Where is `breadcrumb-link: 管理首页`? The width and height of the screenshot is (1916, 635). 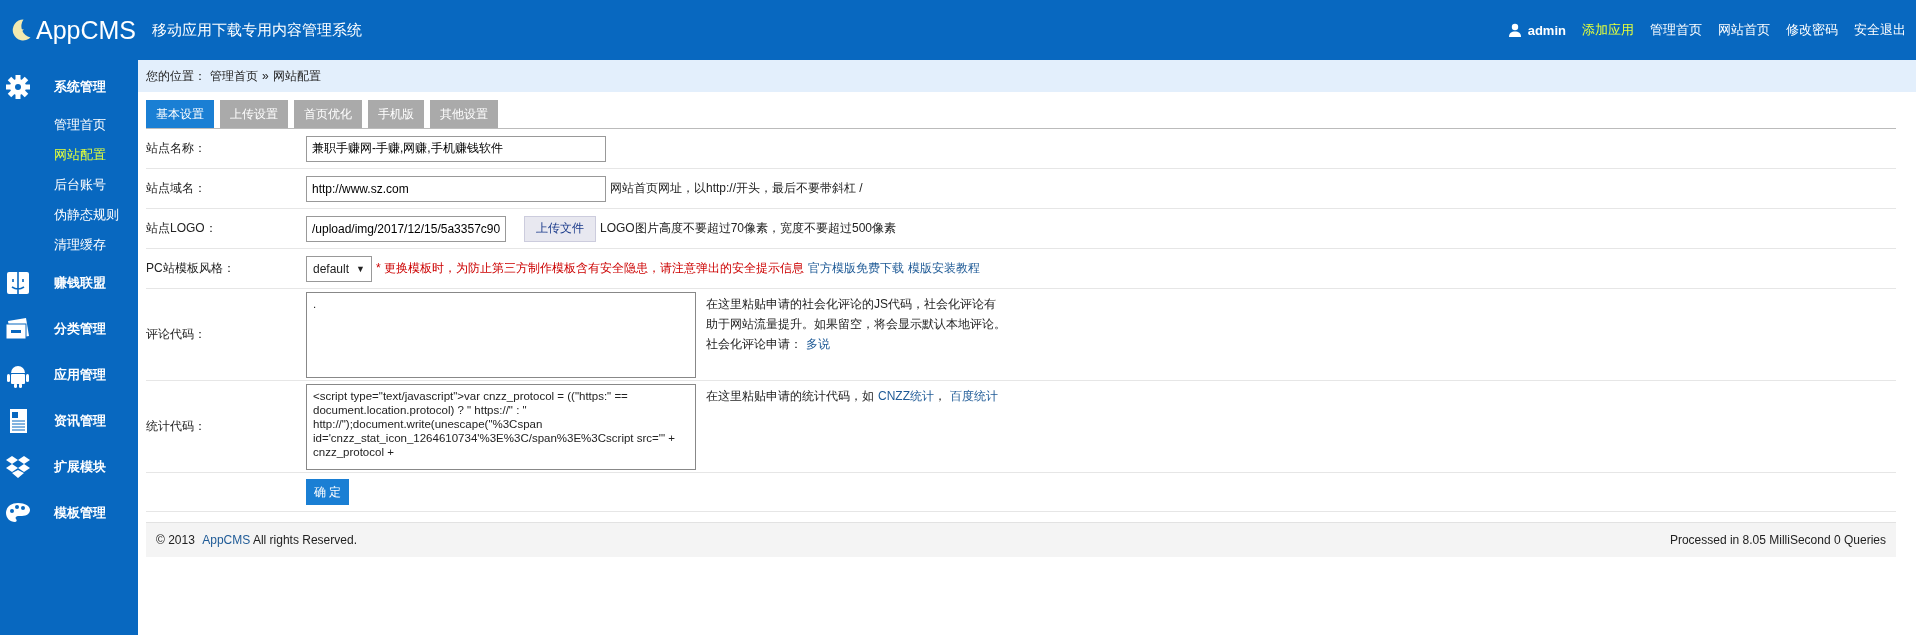
breadcrumb-link: 管理首页 is located at coordinates (234, 76).